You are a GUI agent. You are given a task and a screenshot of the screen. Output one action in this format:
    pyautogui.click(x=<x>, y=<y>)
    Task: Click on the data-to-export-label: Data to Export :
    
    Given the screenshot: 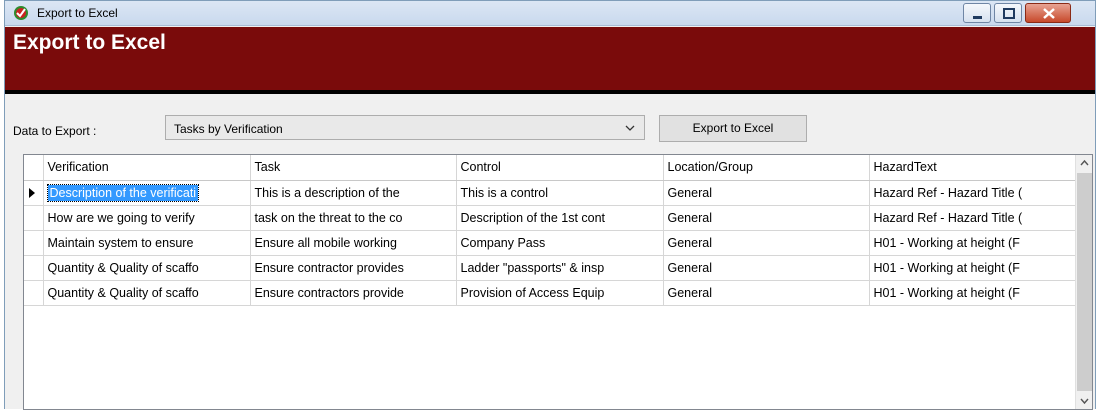 What is the action you would take?
    pyautogui.click(x=55, y=131)
    